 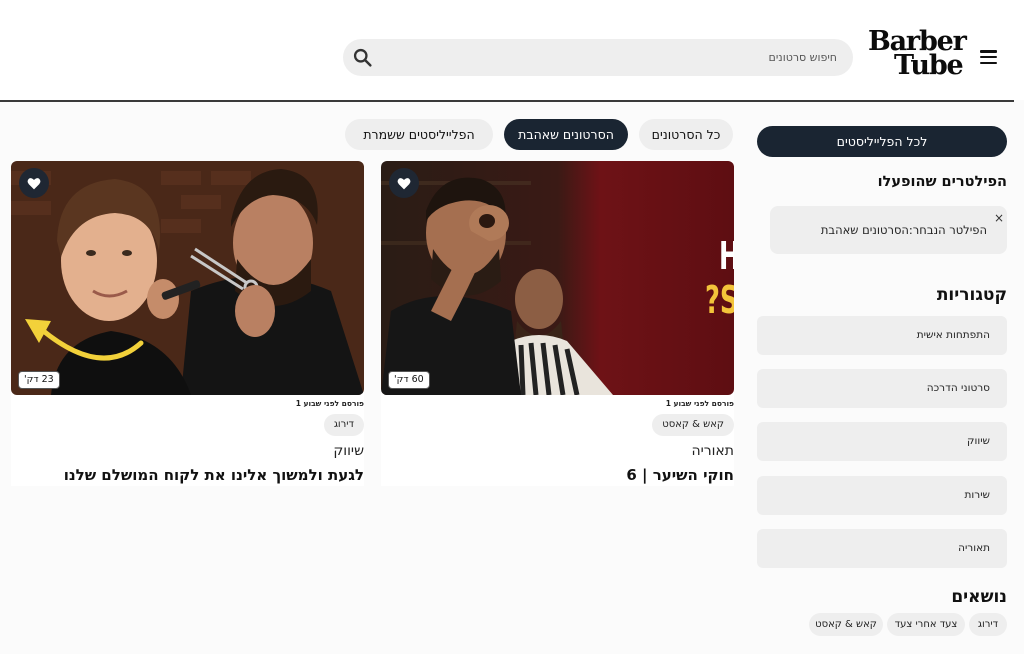 What do you see at coordinates (846, 624) in the screenshot?
I see `topic-chip-cash-and-cast: קאש & קאסט` at bounding box center [846, 624].